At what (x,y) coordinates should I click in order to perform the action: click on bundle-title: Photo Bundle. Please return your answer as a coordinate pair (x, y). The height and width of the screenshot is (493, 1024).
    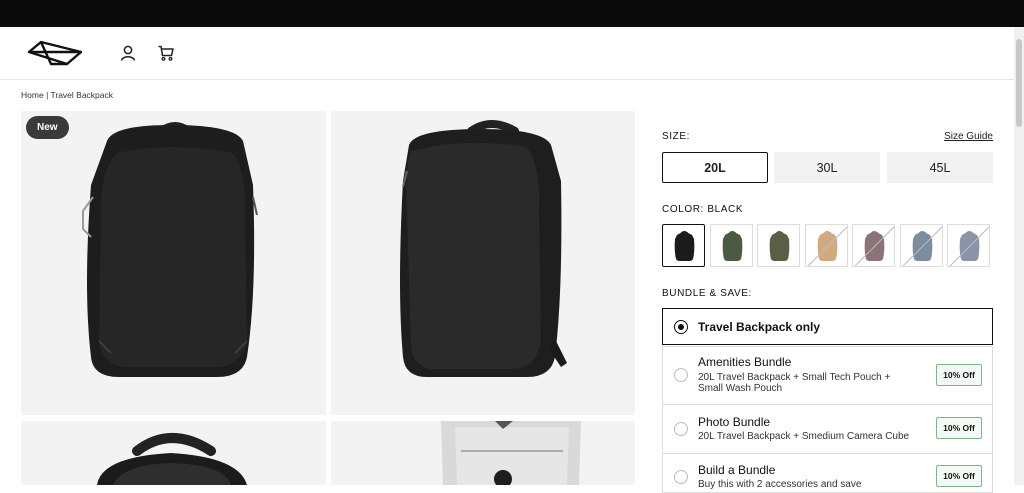
    Looking at the image, I should click on (734, 422).